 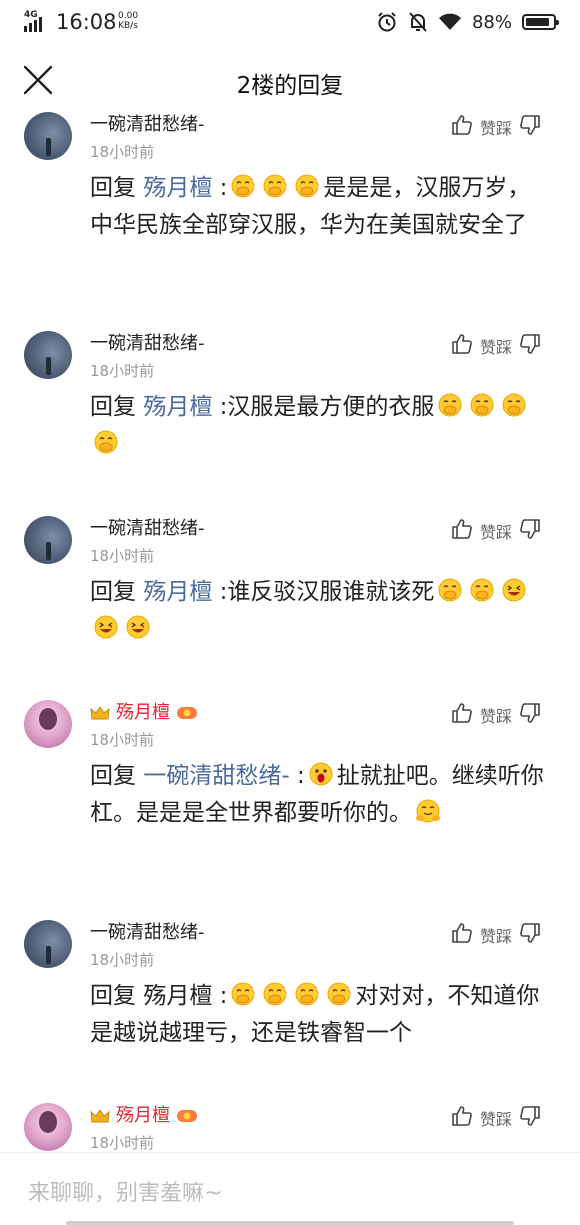 What do you see at coordinates (428, 812) in the screenshot?
I see `hugging-emoji-icon` at bounding box center [428, 812].